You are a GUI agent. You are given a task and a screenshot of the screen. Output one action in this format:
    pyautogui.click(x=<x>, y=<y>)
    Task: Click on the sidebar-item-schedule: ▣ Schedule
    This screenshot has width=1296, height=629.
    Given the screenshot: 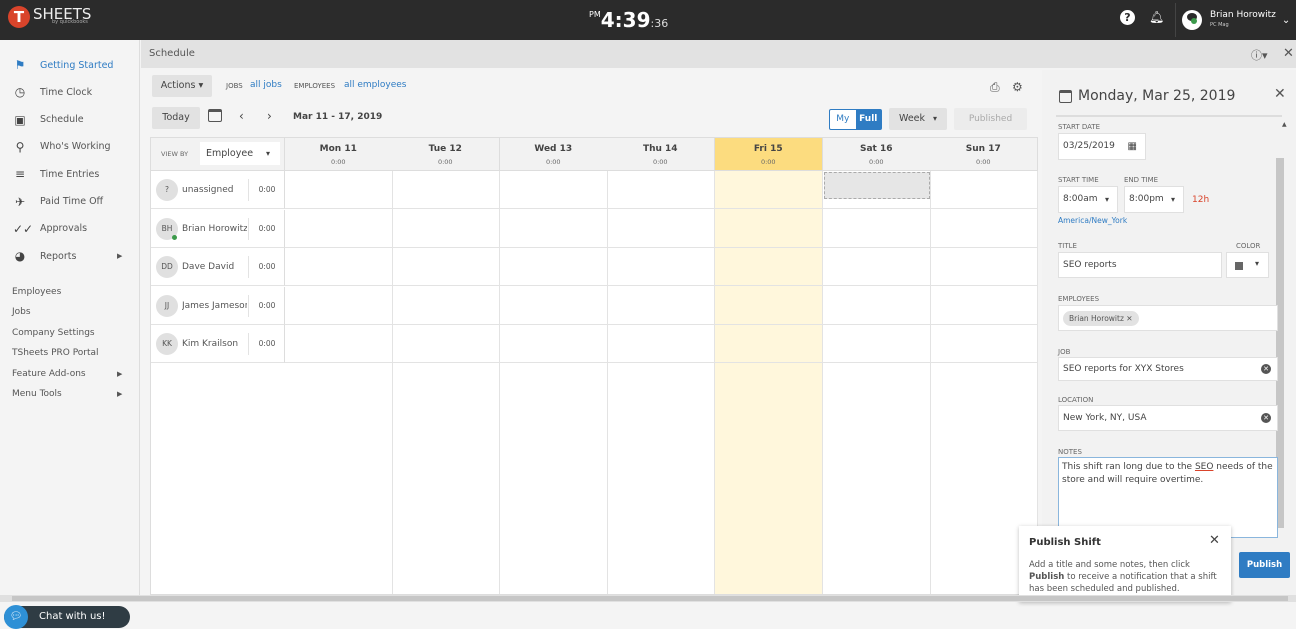 What is the action you would take?
    pyautogui.click(x=70, y=120)
    